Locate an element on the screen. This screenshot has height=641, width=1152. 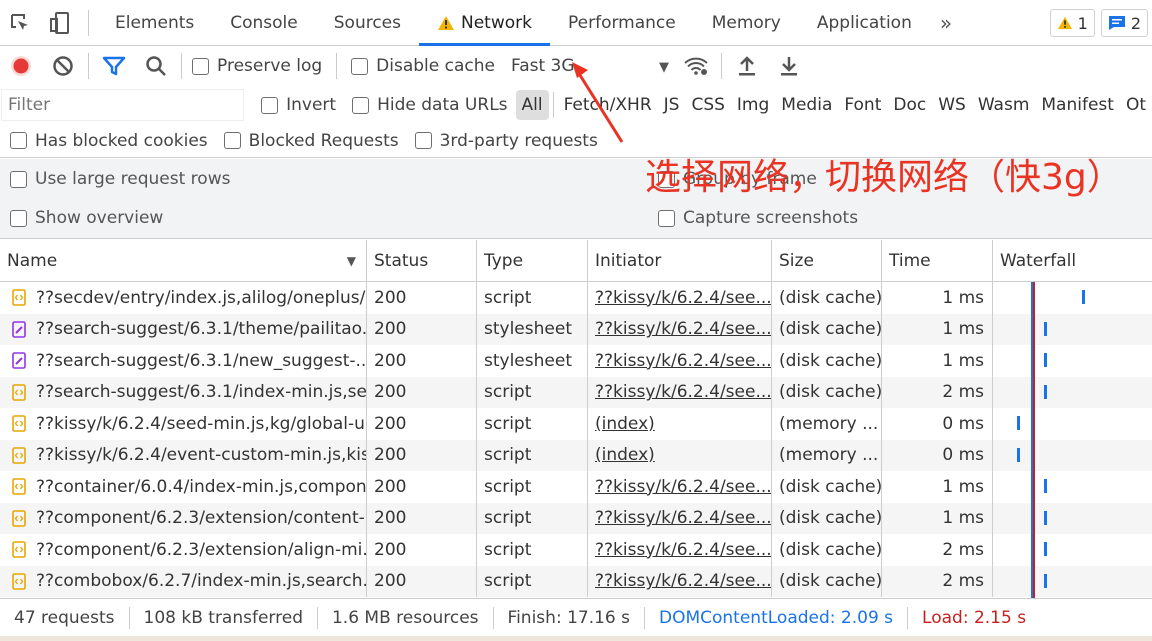
tab-performance: Performance is located at coordinates (622, 23).